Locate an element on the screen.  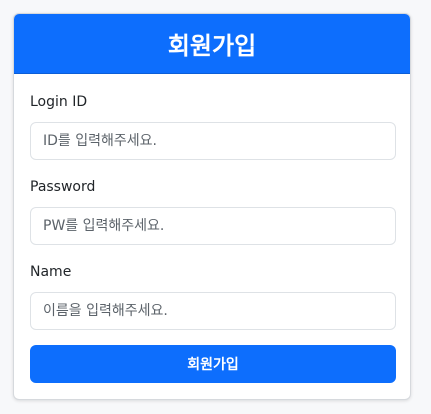
login-id-field-group: Login ID is located at coordinates (213, 126).